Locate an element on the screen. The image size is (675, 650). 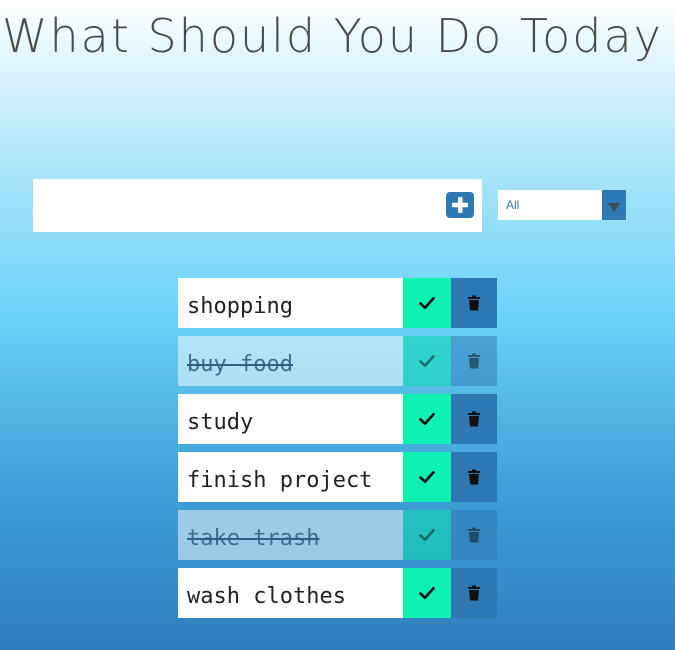
todo-input is located at coordinates (233, 205).